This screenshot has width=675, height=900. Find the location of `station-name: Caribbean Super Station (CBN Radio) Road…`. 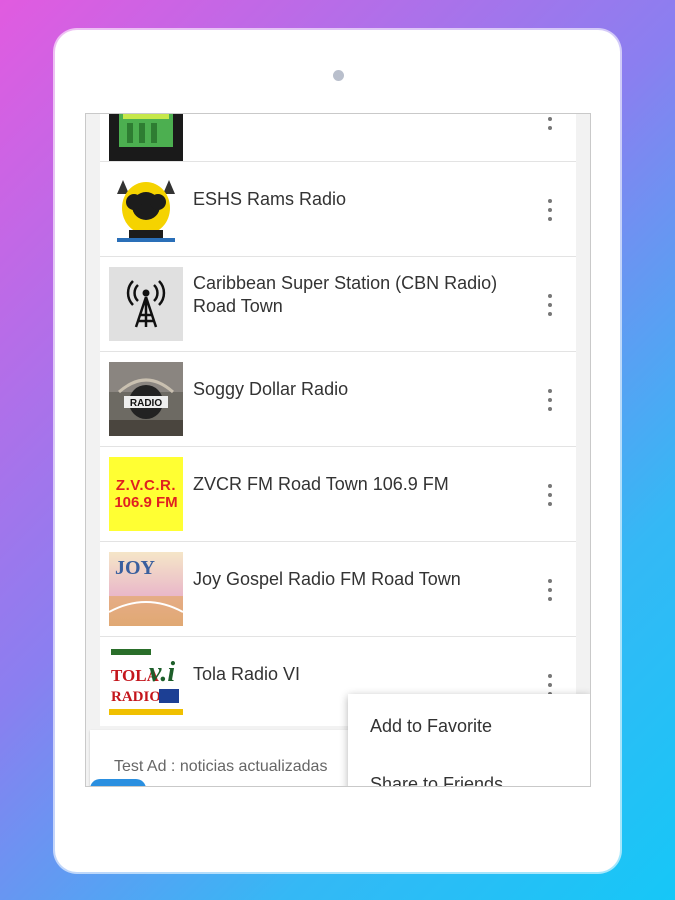

station-name: Caribbean Super Station (CBN Radio) Road… is located at coordinates (345, 294).